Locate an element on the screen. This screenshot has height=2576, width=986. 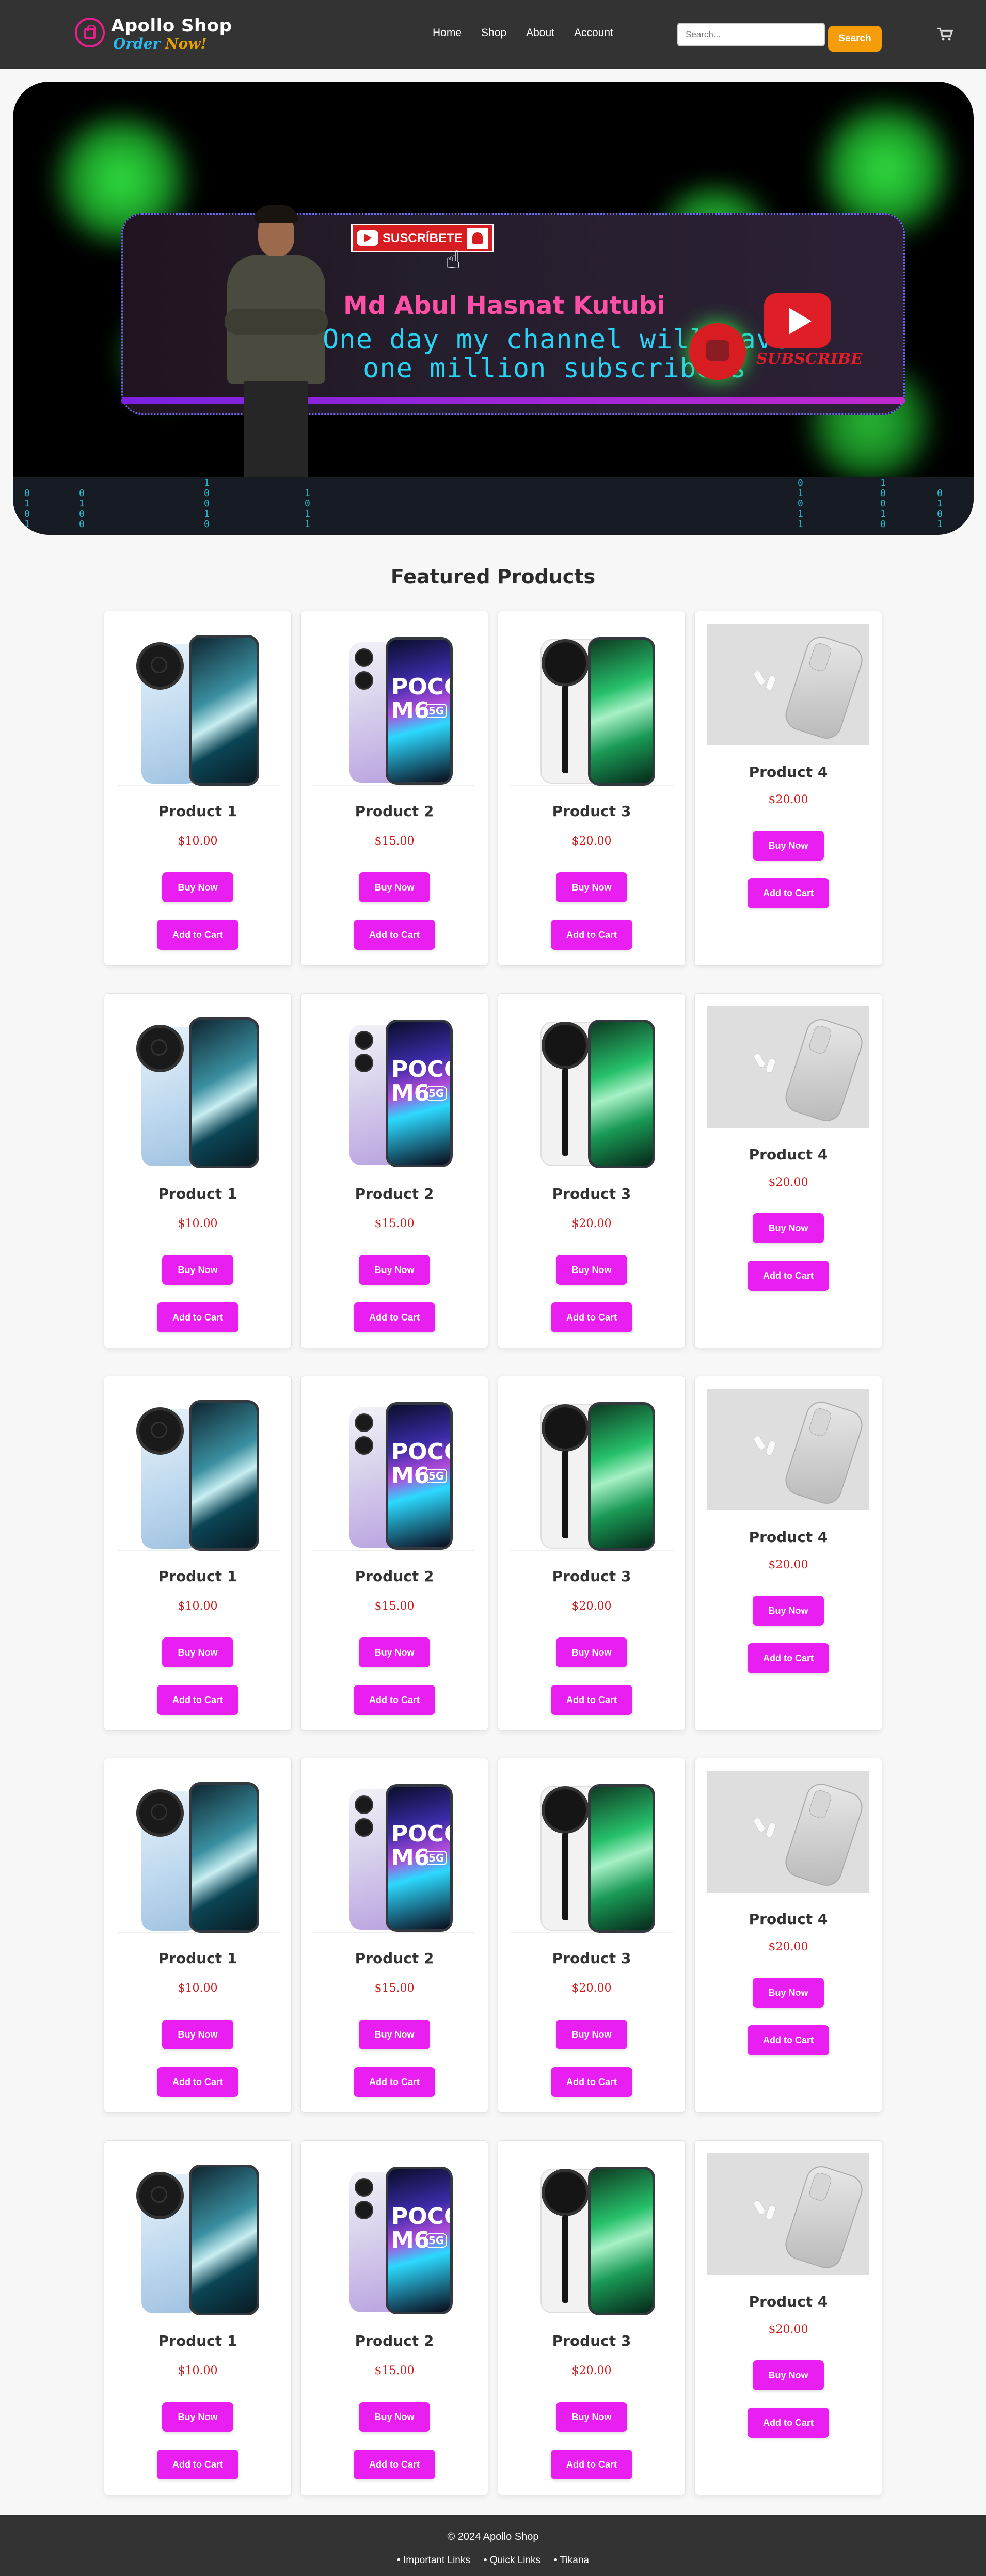
cart-icon is located at coordinates (945, 34).